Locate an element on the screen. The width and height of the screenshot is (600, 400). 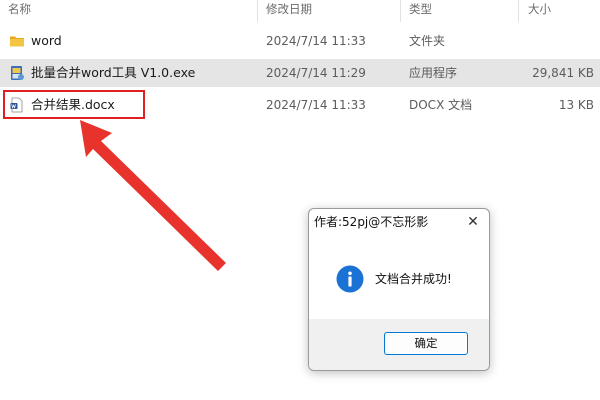
column-header-date: 修改日期 is located at coordinates (289, 10).